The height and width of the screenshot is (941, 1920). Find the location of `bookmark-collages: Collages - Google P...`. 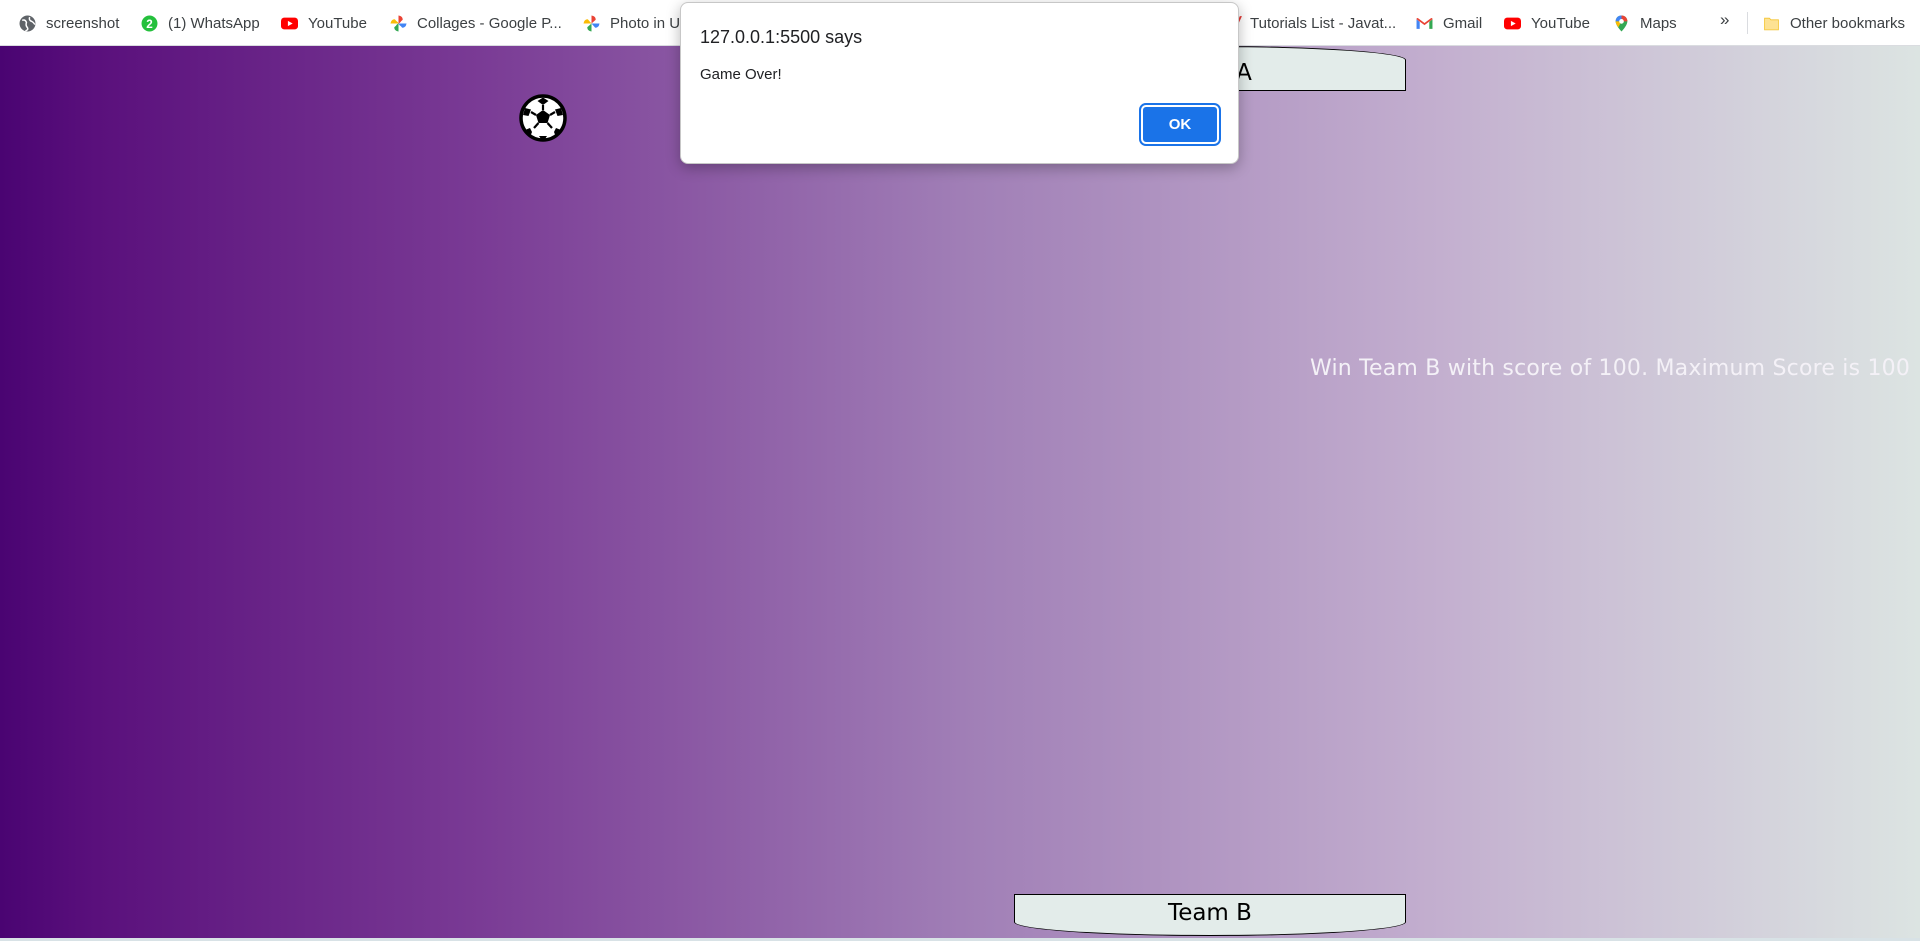

bookmark-collages: Collages - Google P... is located at coordinates (476, 23).